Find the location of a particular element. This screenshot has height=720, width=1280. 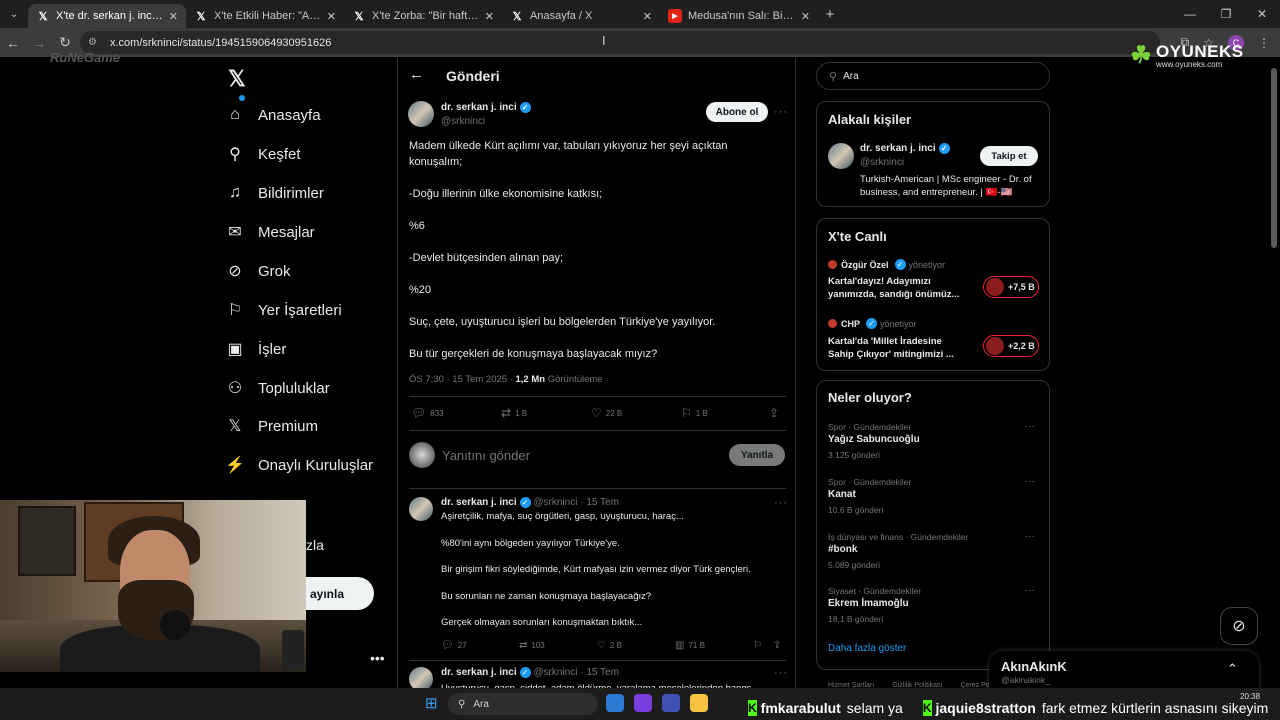

new-tab-button: + is located at coordinates (830, 14).